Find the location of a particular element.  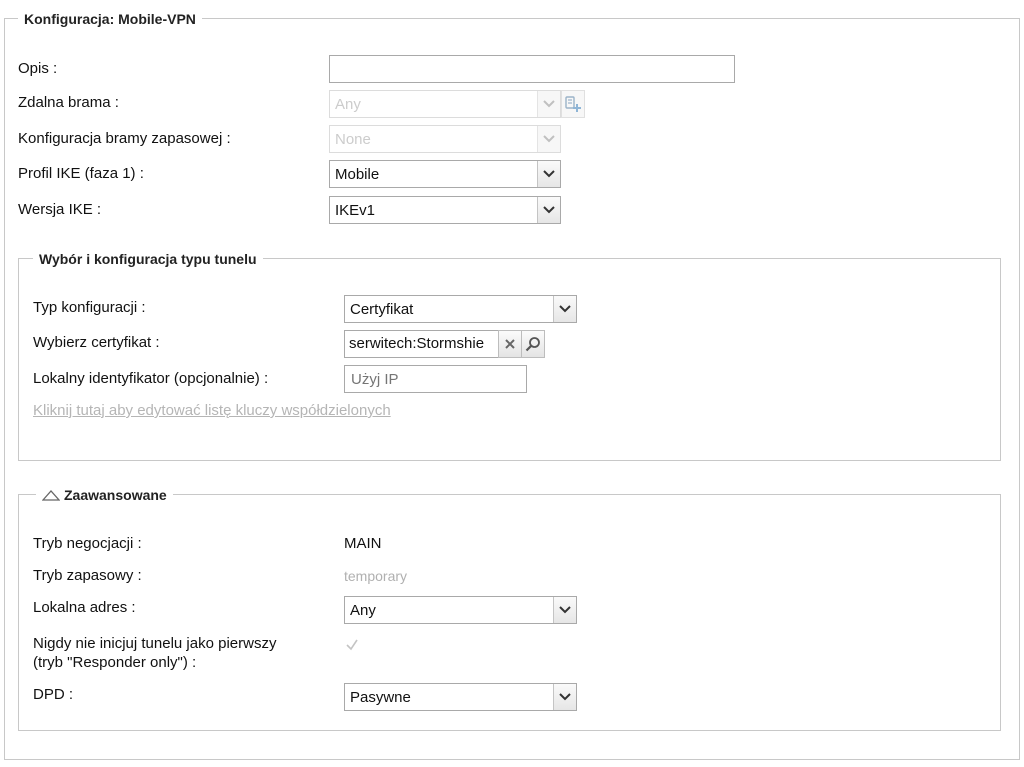

search-button is located at coordinates (533, 344).